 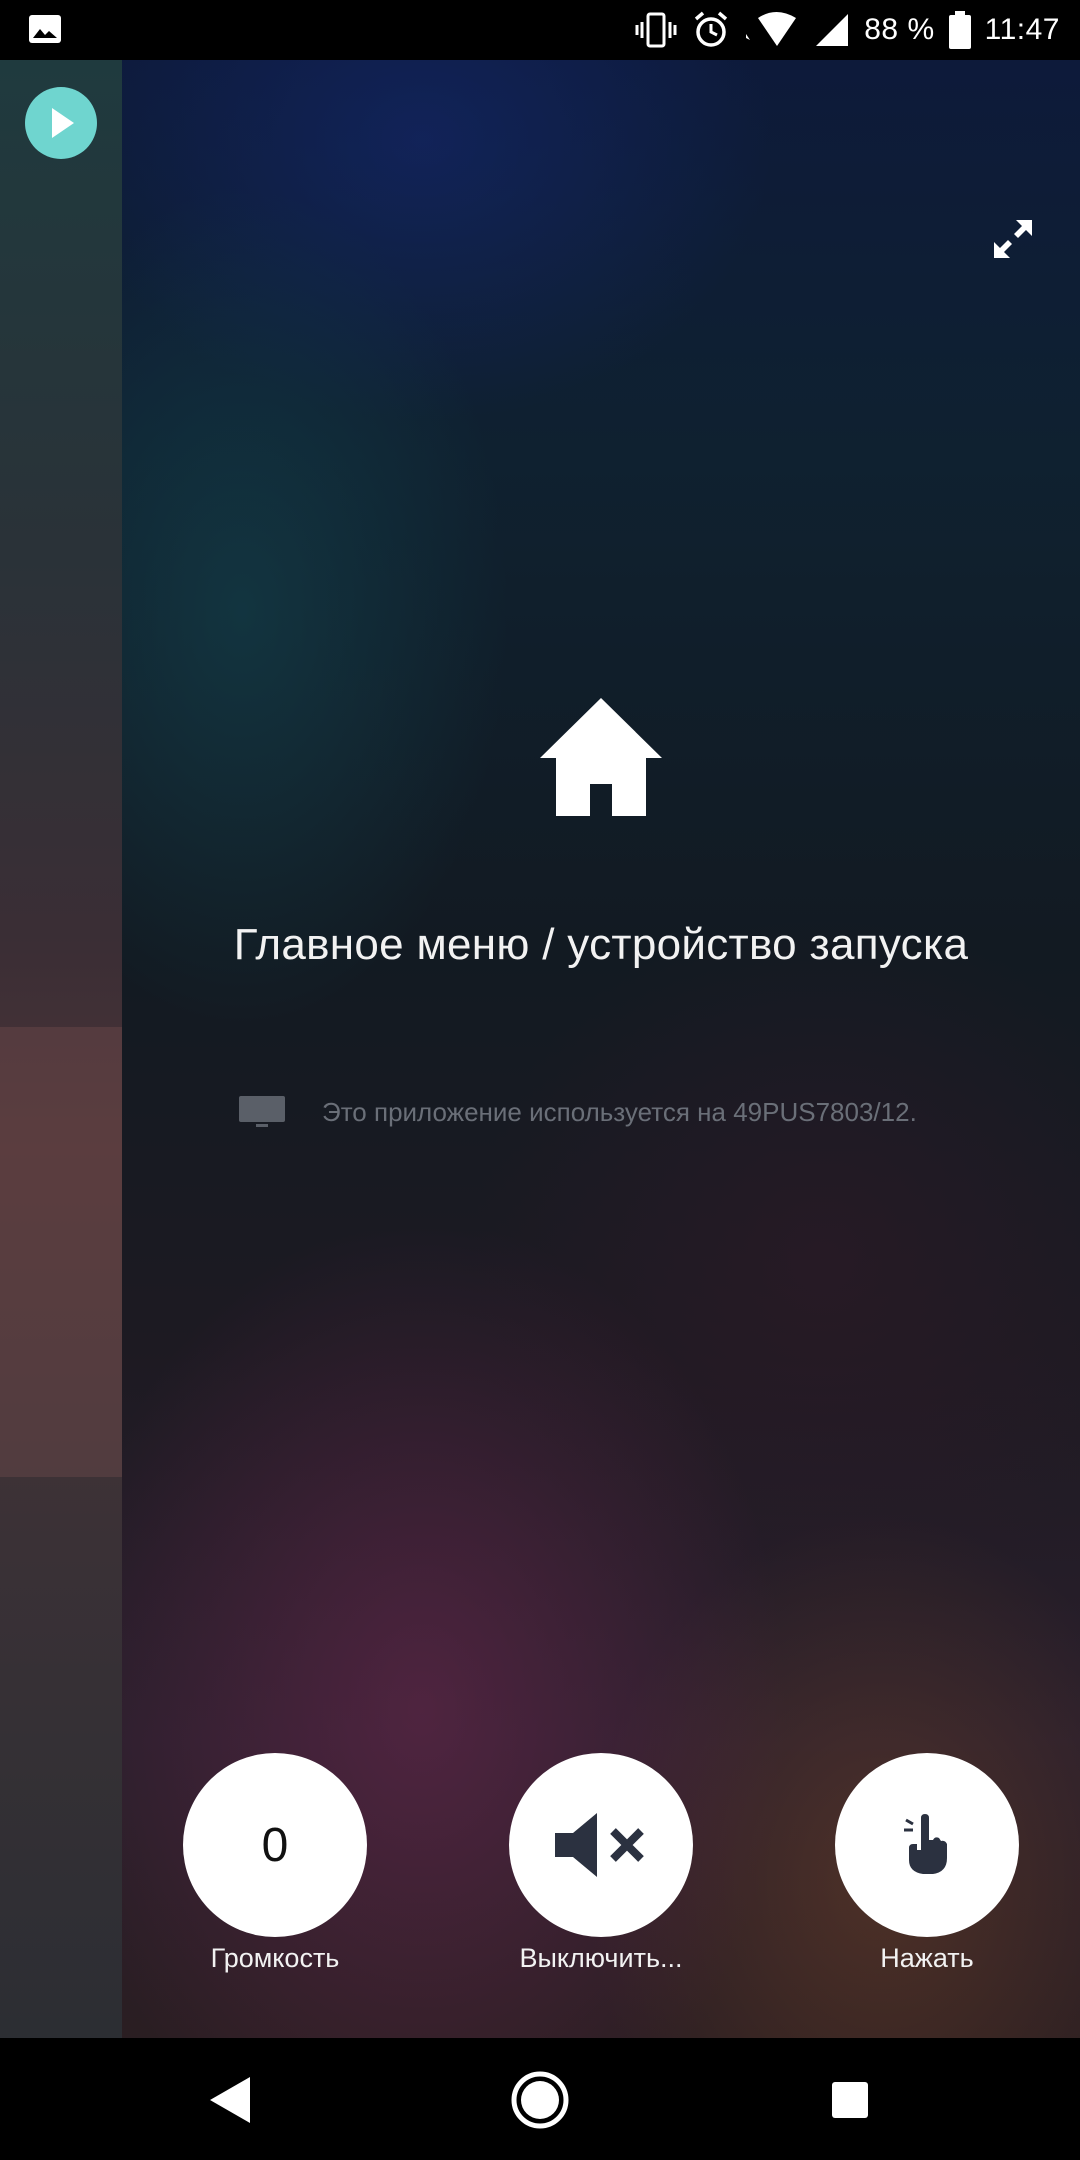 I want to click on volume-button: 0, so click(x=275, y=1845).